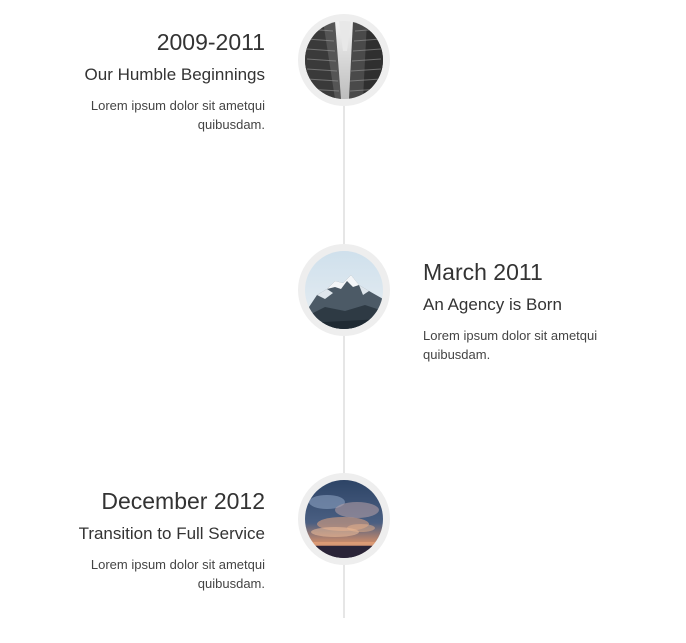 The image size is (686, 643). What do you see at coordinates (492, 304) in the screenshot?
I see `timeline-heading: An Agency is Born` at bounding box center [492, 304].